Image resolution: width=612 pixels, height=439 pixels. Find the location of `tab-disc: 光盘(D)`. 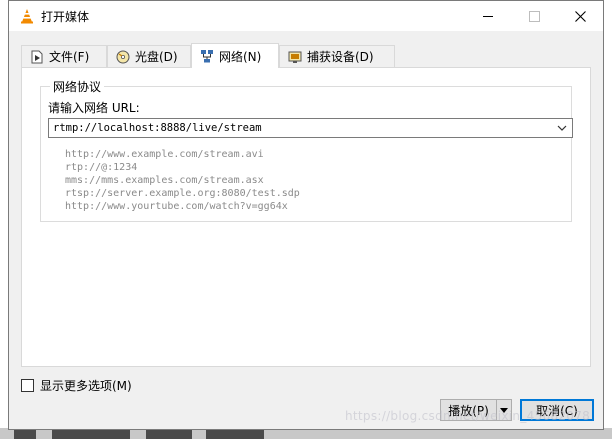

tab-disc: 光盘(D) is located at coordinates (149, 56).